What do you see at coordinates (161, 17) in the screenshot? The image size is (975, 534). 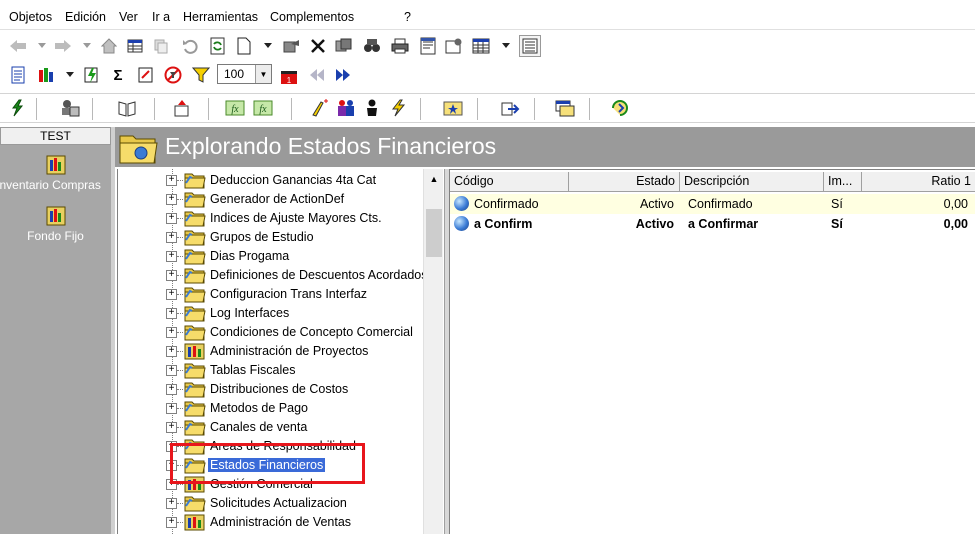 I see `menu-ir-a: Ir a` at bounding box center [161, 17].